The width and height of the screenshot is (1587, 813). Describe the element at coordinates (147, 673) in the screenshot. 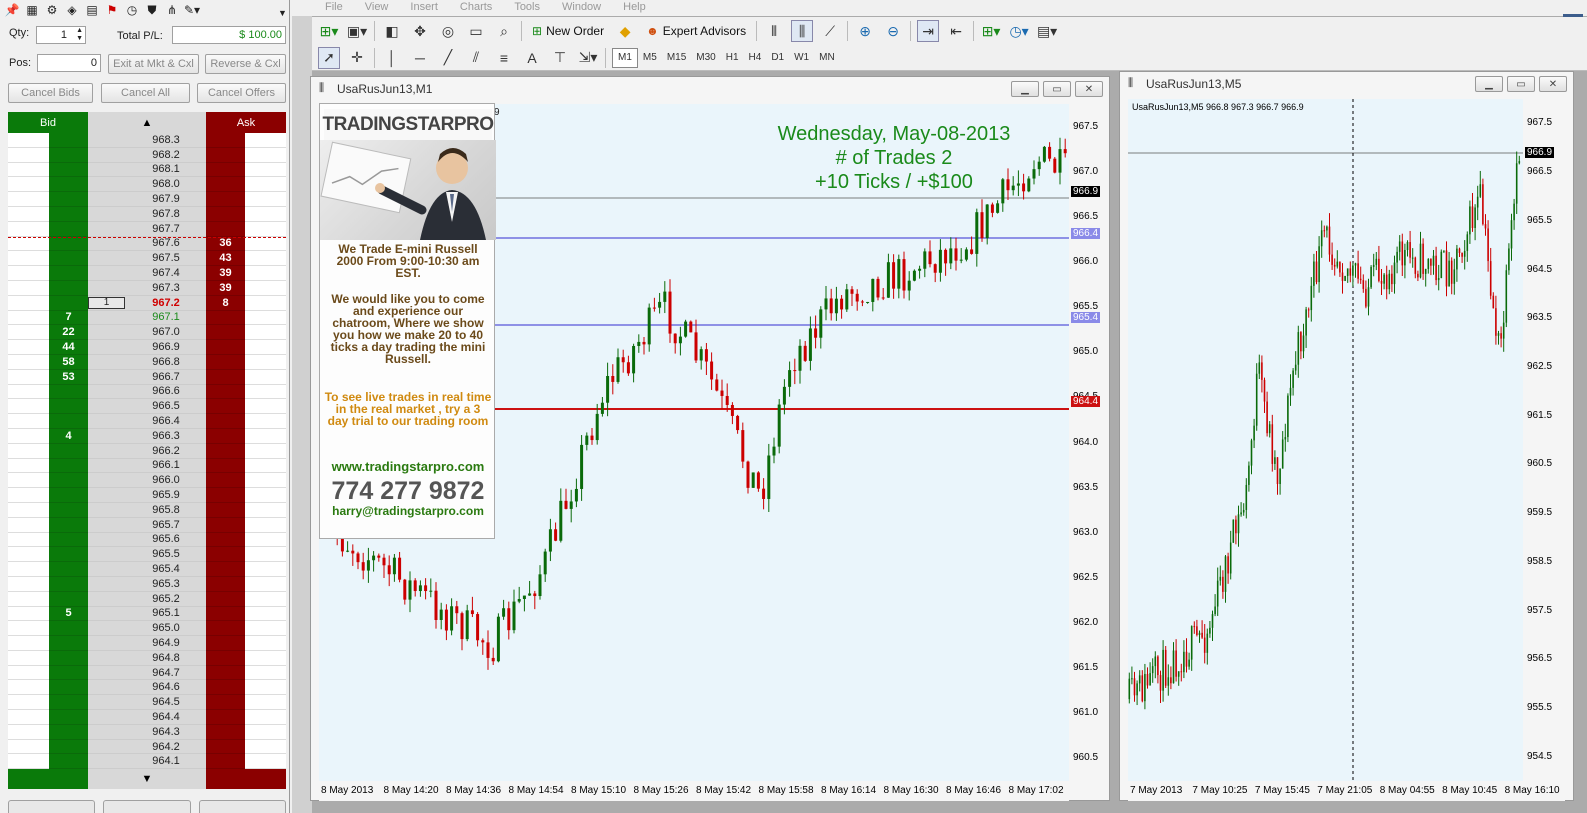

I see `ladder-row: 964.7` at that location.